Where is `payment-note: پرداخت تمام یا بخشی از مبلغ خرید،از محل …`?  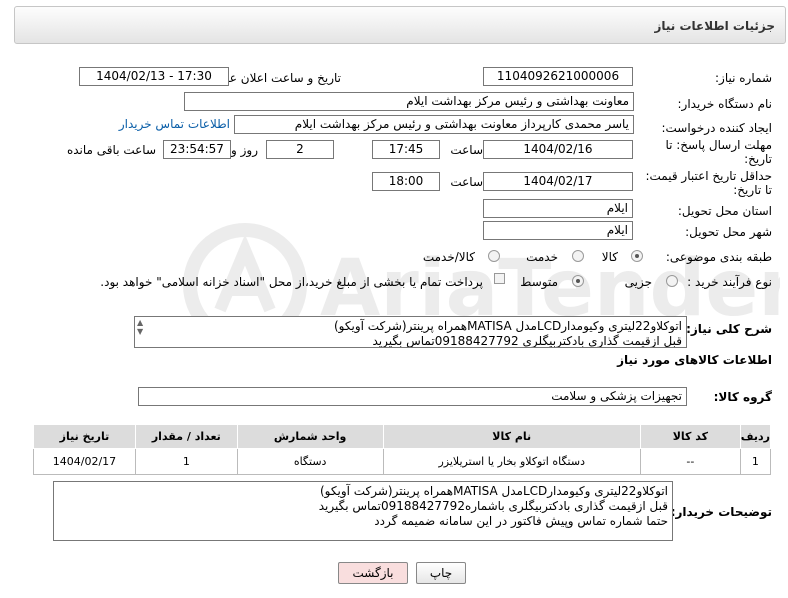 payment-note: پرداخت تمام یا بخشی از مبلغ خرید،از محل … is located at coordinates (291, 282).